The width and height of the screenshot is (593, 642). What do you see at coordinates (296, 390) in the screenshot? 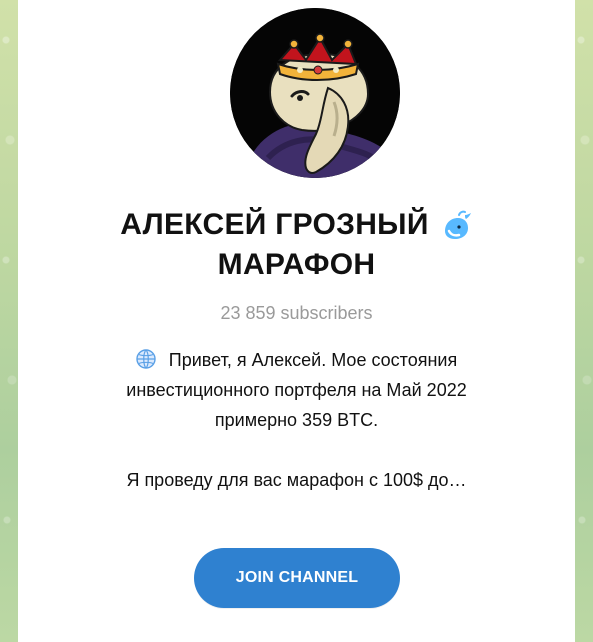
I see `description-line-2: инвестиционного портфеля на Май 2022` at bounding box center [296, 390].